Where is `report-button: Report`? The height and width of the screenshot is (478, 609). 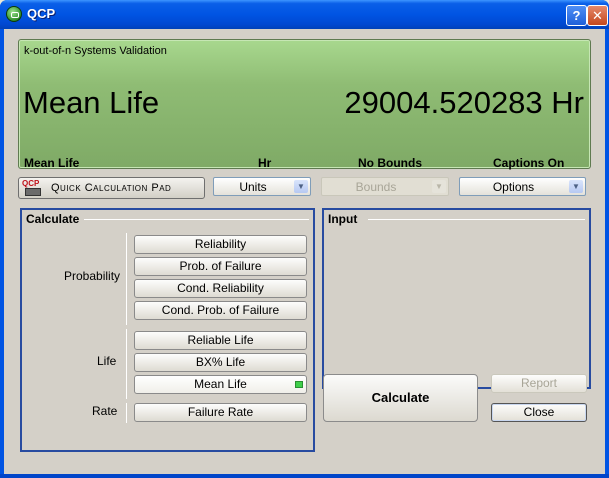
report-button: Report is located at coordinates (539, 383).